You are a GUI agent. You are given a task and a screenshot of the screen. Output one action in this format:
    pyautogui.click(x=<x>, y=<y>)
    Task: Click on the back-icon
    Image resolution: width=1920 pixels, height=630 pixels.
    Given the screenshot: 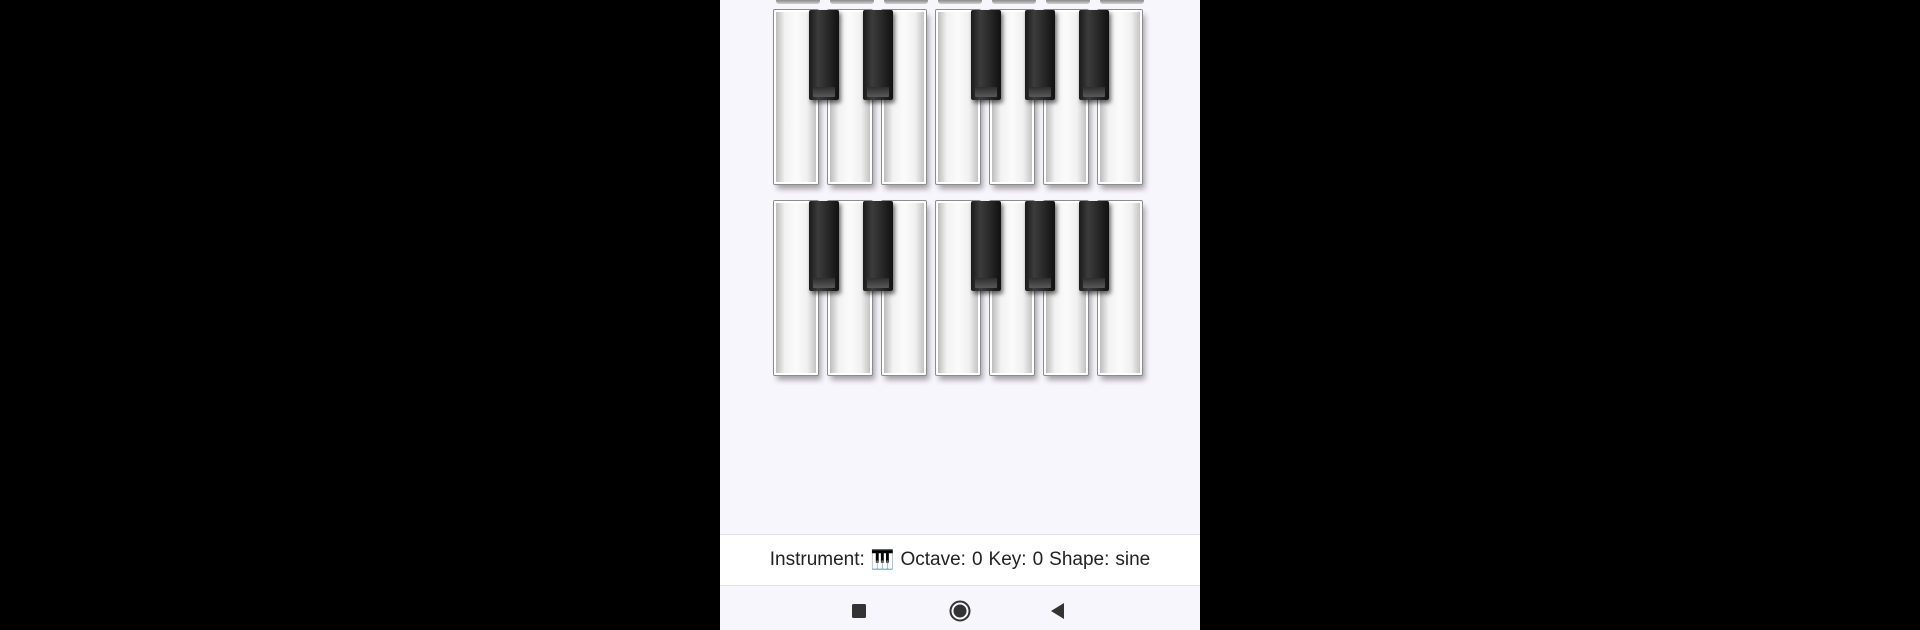 What is the action you would take?
    pyautogui.click(x=1057, y=611)
    